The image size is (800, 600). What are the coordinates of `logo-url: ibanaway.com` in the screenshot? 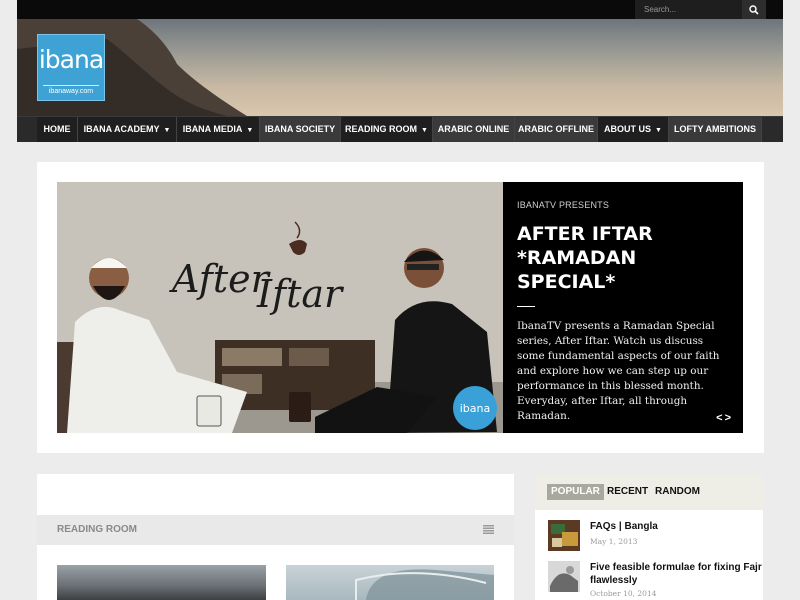 It's located at (71, 90).